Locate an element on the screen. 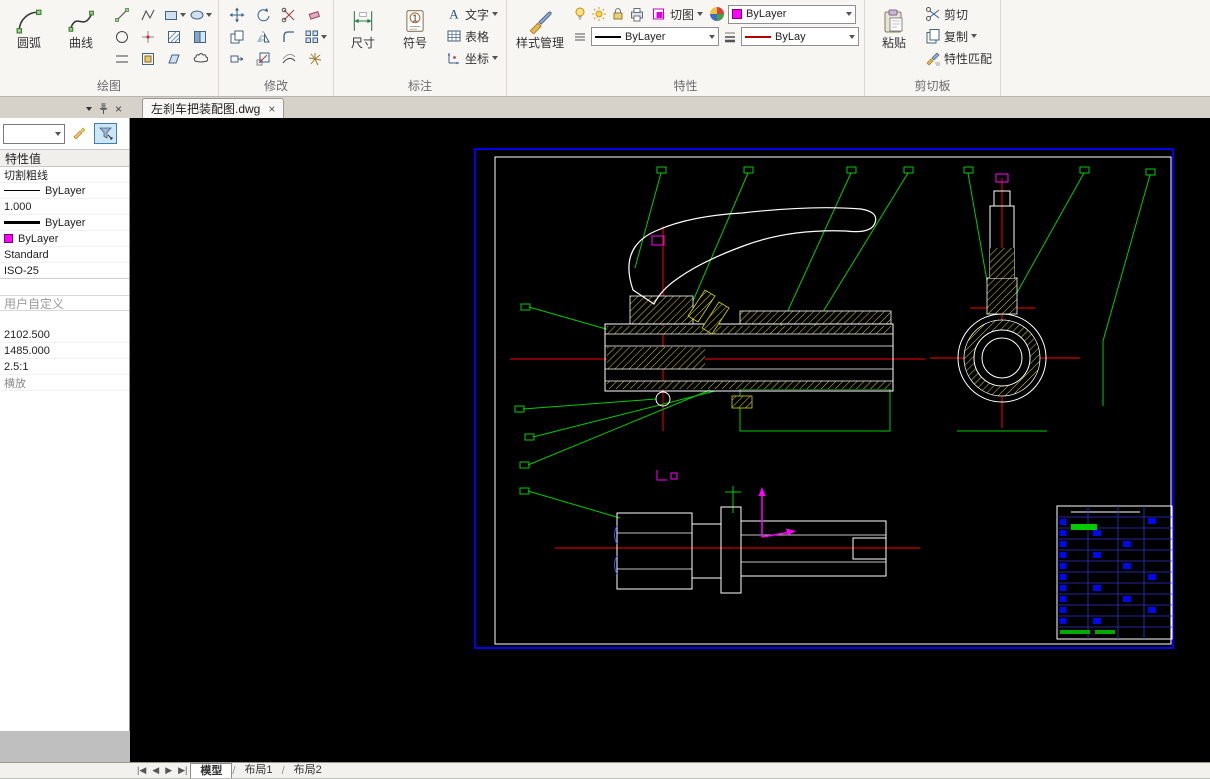 The image size is (1210, 779). ribbon-group-clipboard: 粘贴 剪切 复制 特性匹配 剪切板 is located at coordinates (933, 48).